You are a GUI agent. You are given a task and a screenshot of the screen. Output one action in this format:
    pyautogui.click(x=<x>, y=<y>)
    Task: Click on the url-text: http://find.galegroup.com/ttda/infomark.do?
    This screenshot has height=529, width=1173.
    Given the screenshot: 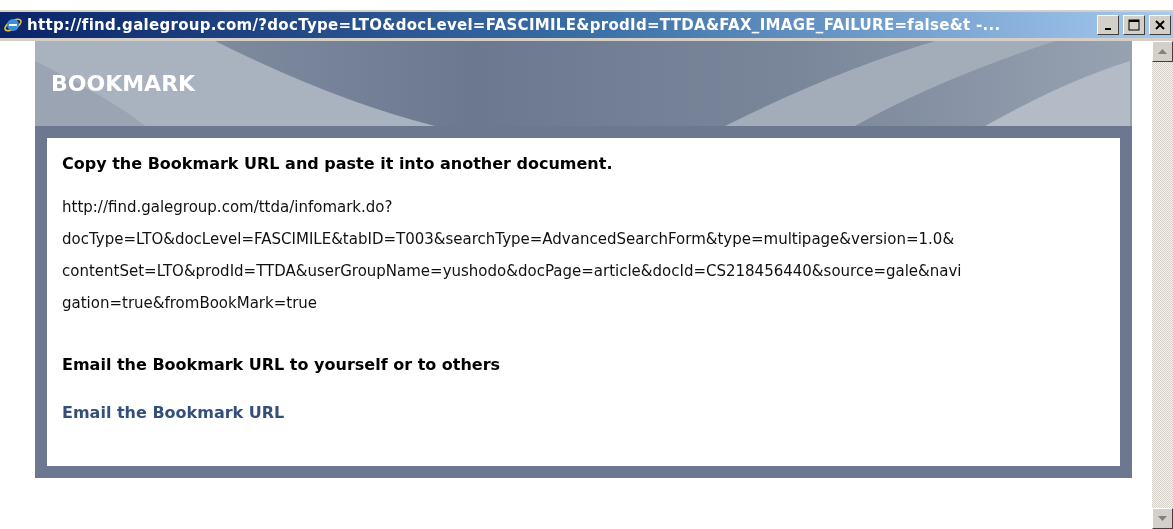 What is the action you would take?
    pyautogui.click(x=228, y=207)
    